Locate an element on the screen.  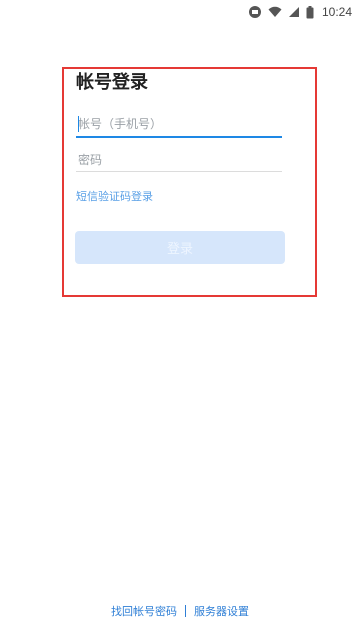
signal-icon is located at coordinates (294, 12).